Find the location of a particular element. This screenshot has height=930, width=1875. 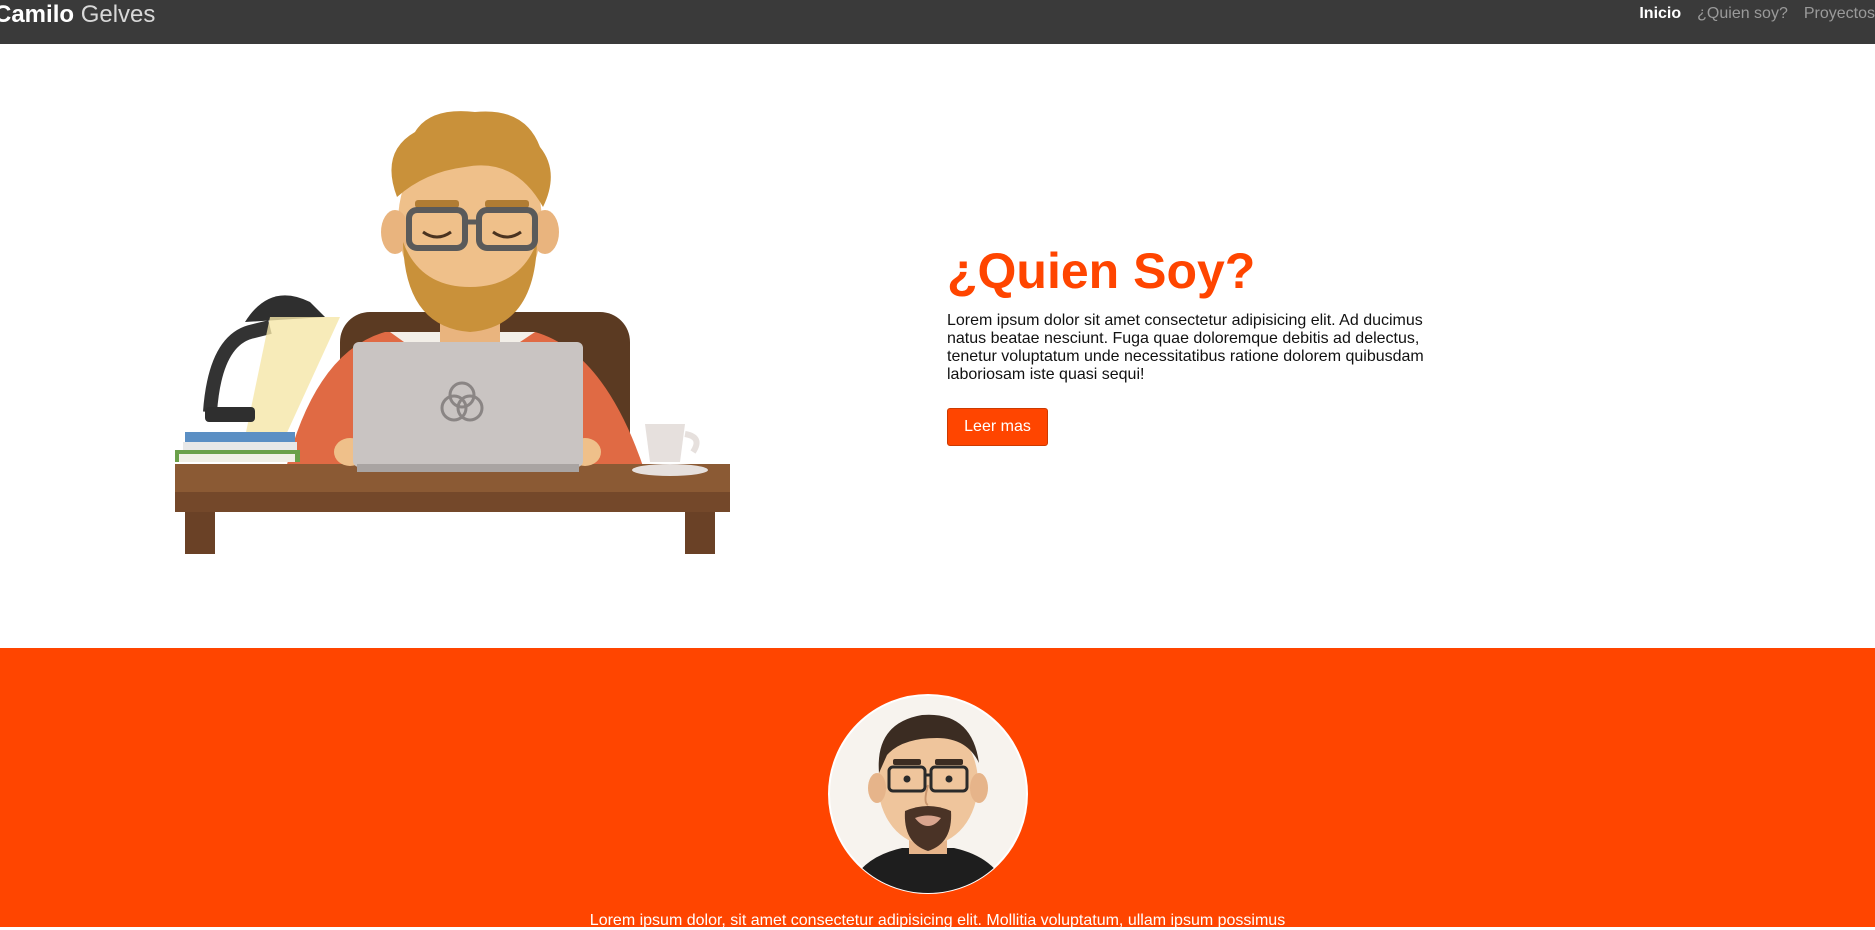

brand-logo: Camilo Gelves is located at coordinates (77, 14).